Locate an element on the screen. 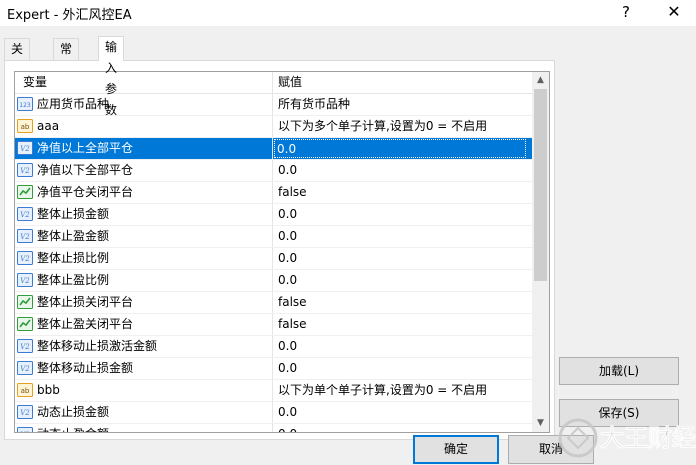 The width and height of the screenshot is (696, 465). parameter-row: V2 整体止盈比例 0.0 is located at coordinates (273, 281).